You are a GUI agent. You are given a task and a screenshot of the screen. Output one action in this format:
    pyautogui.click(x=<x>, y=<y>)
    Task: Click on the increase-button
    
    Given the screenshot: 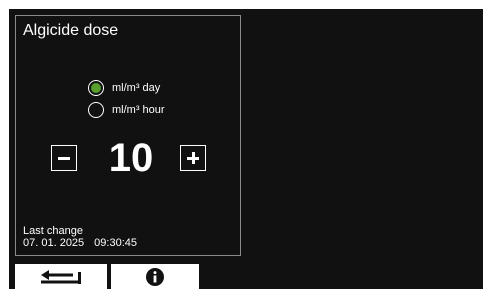 What is the action you would take?
    pyautogui.click(x=193, y=158)
    